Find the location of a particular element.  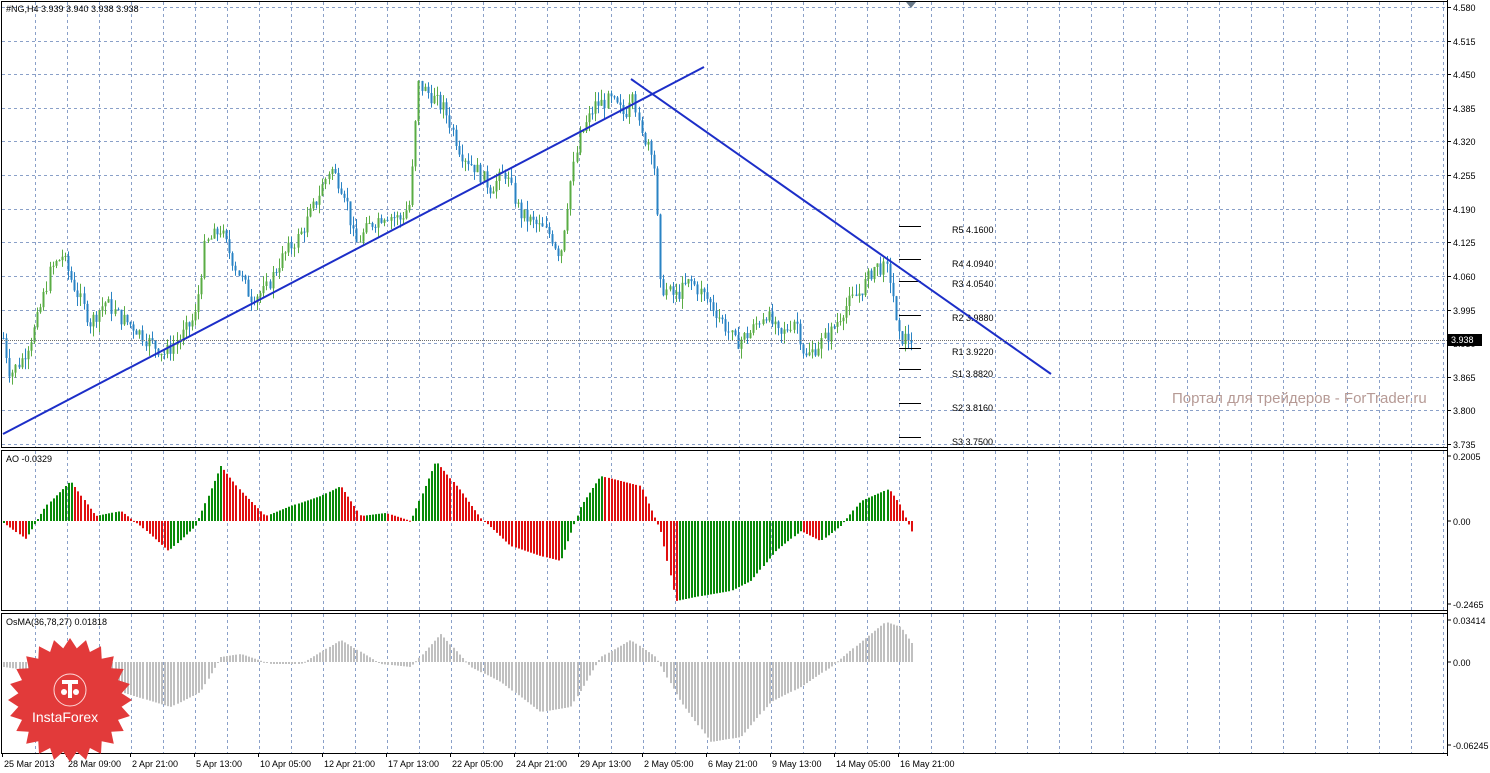

pivot-label: S1 3.8820 is located at coordinates (972, 374).